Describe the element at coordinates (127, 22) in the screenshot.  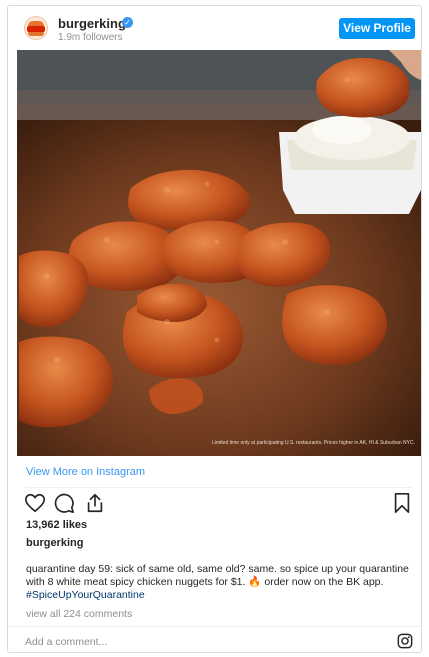
I see `verified-badge-icon: ✓` at that location.